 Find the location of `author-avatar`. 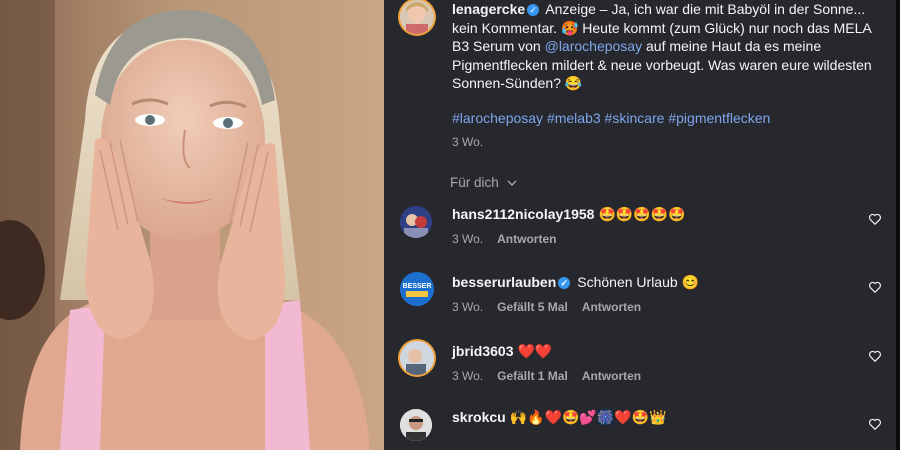

author-avatar is located at coordinates (417, 17).